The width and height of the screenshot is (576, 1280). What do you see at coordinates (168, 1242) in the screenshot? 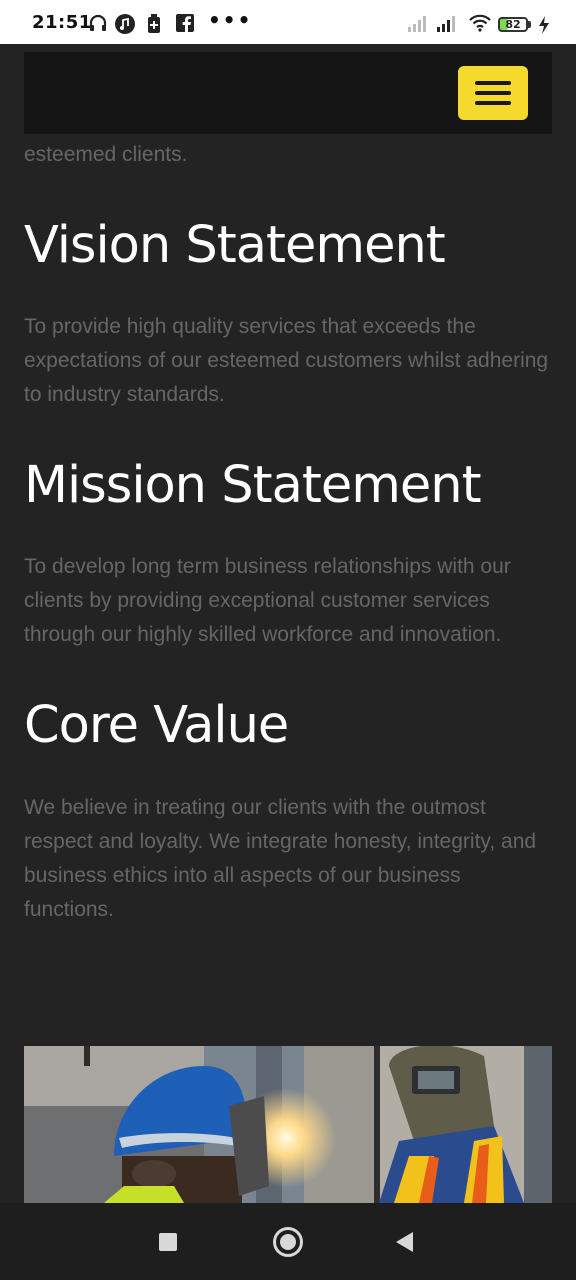
I see `recent-apps-icon` at bounding box center [168, 1242].